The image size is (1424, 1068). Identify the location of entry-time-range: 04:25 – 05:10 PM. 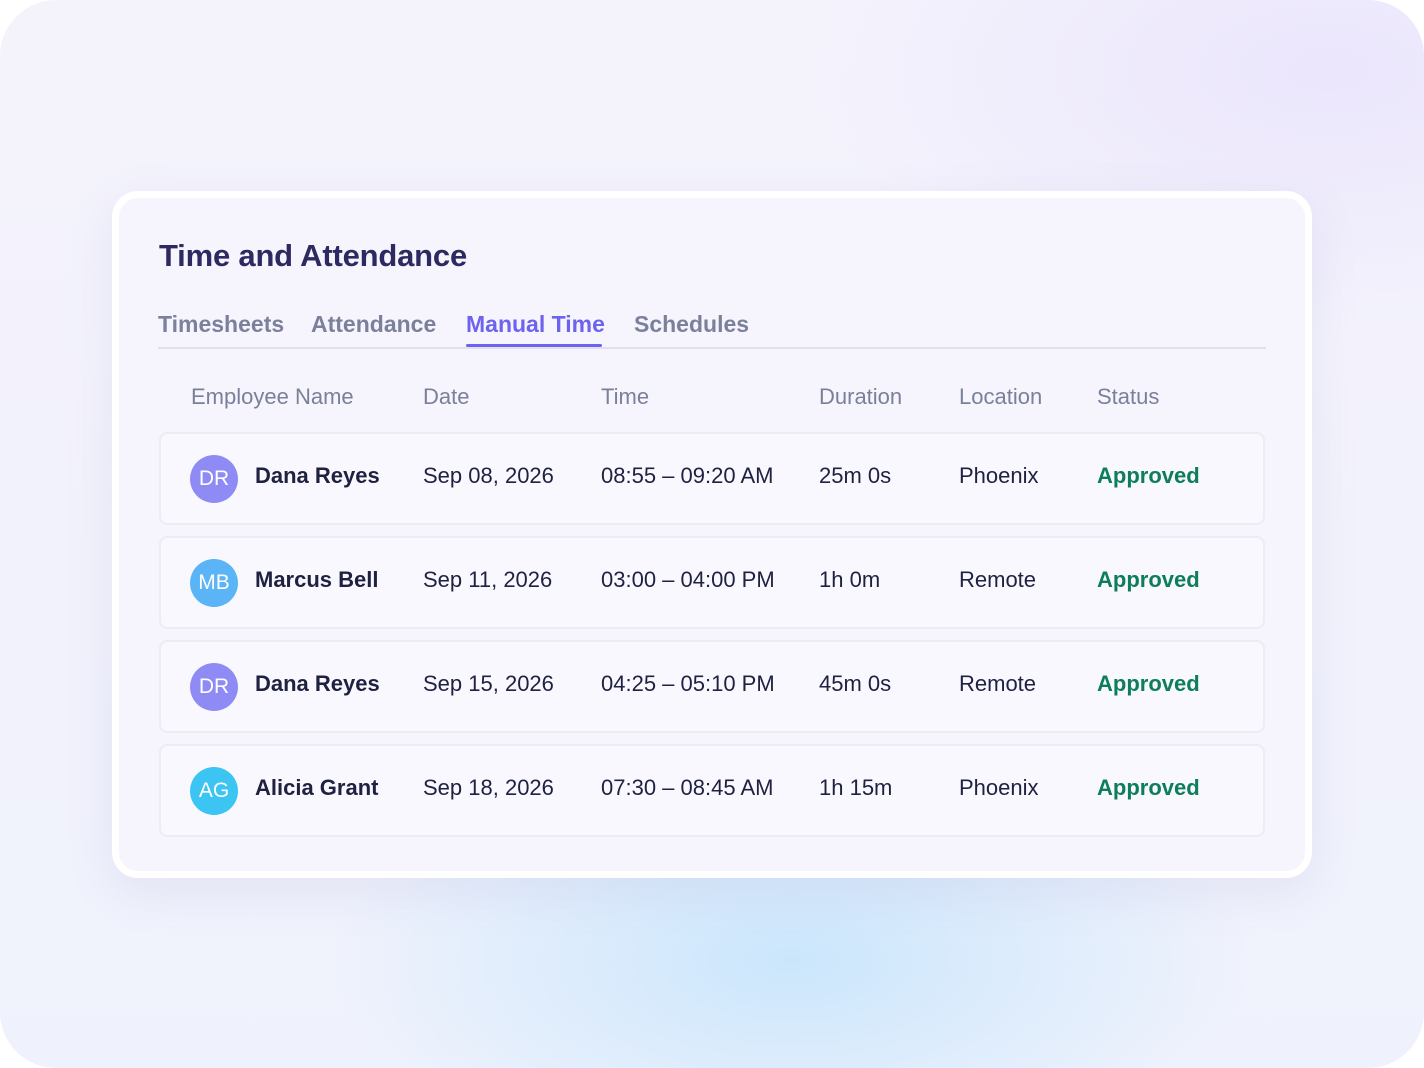
(688, 683).